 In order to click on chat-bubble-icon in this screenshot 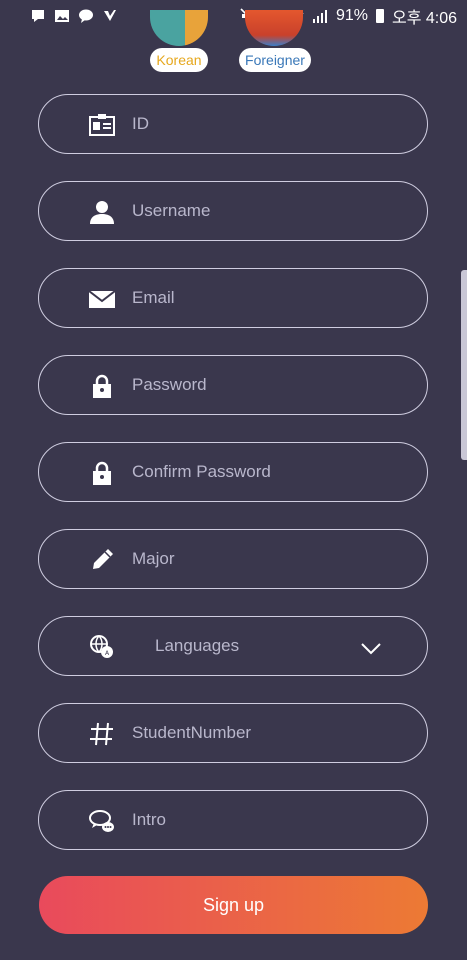, I will do `click(102, 821)`.